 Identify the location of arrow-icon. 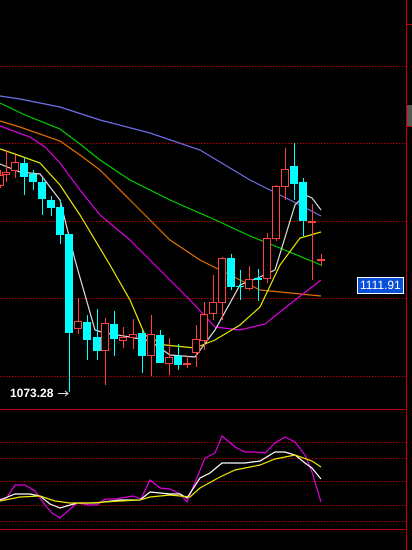
(63, 393).